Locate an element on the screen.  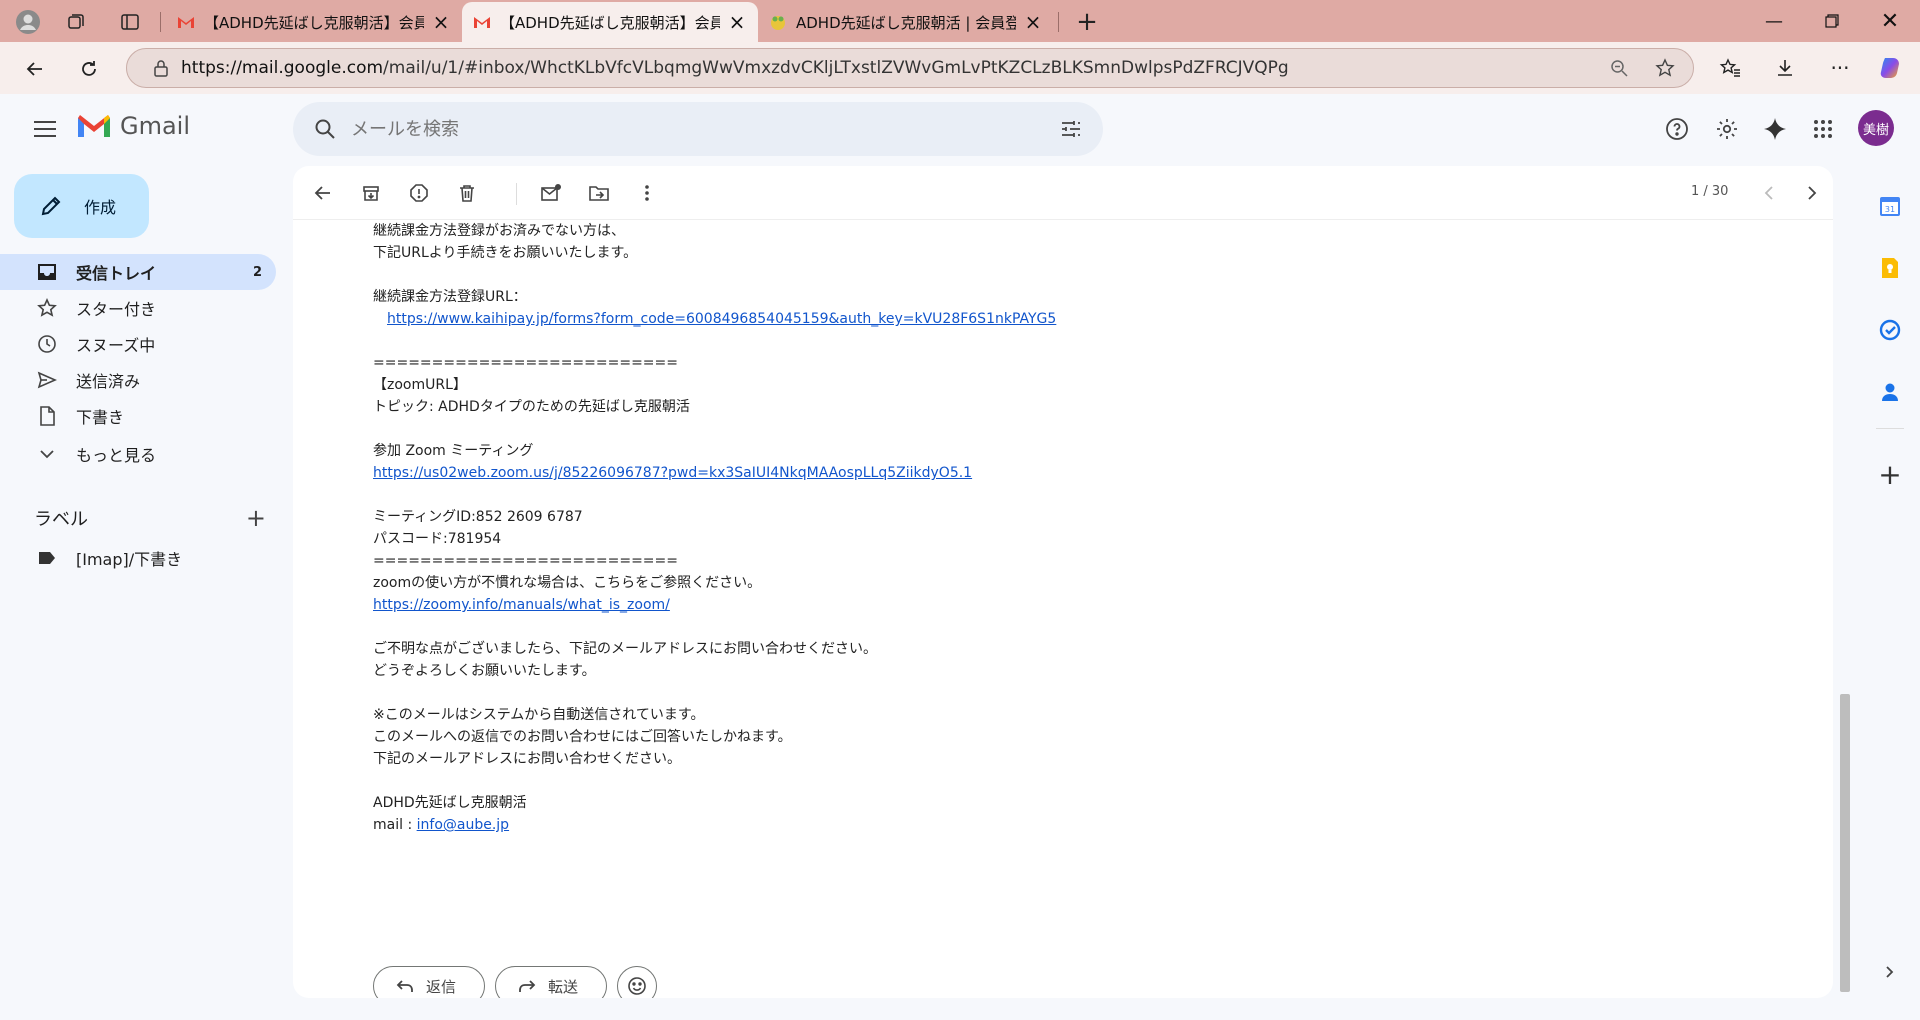
close-window-icon: ✕ is located at coordinates (1890, 21).